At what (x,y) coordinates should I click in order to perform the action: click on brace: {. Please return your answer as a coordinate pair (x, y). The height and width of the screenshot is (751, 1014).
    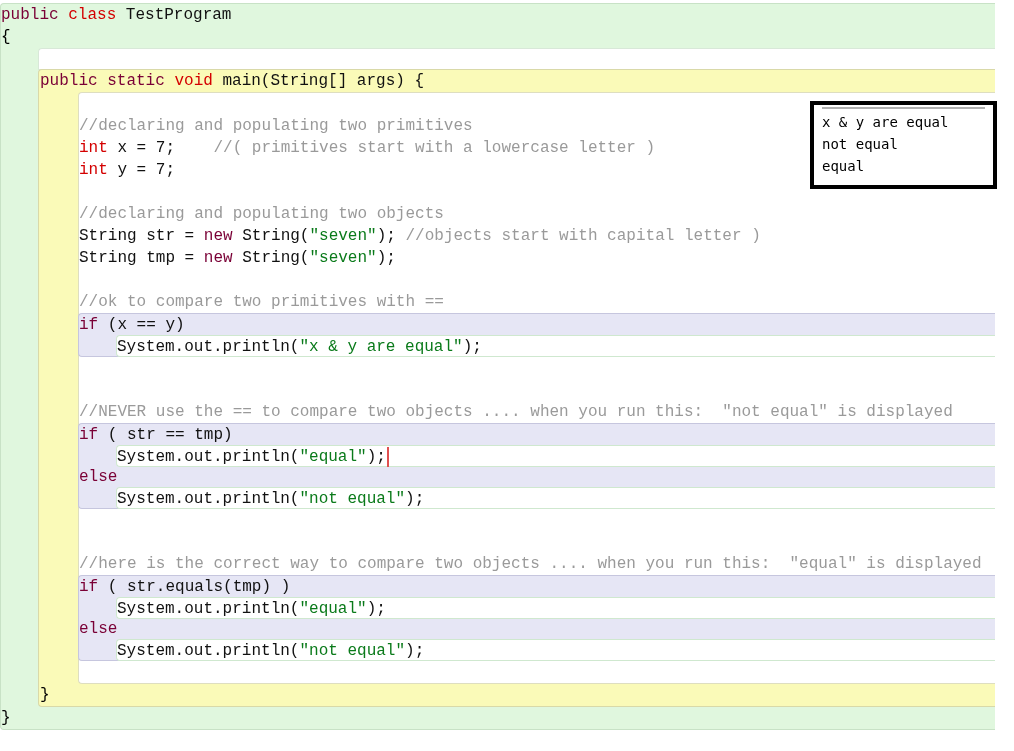
    Looking at the image, I should click on (6, 37).